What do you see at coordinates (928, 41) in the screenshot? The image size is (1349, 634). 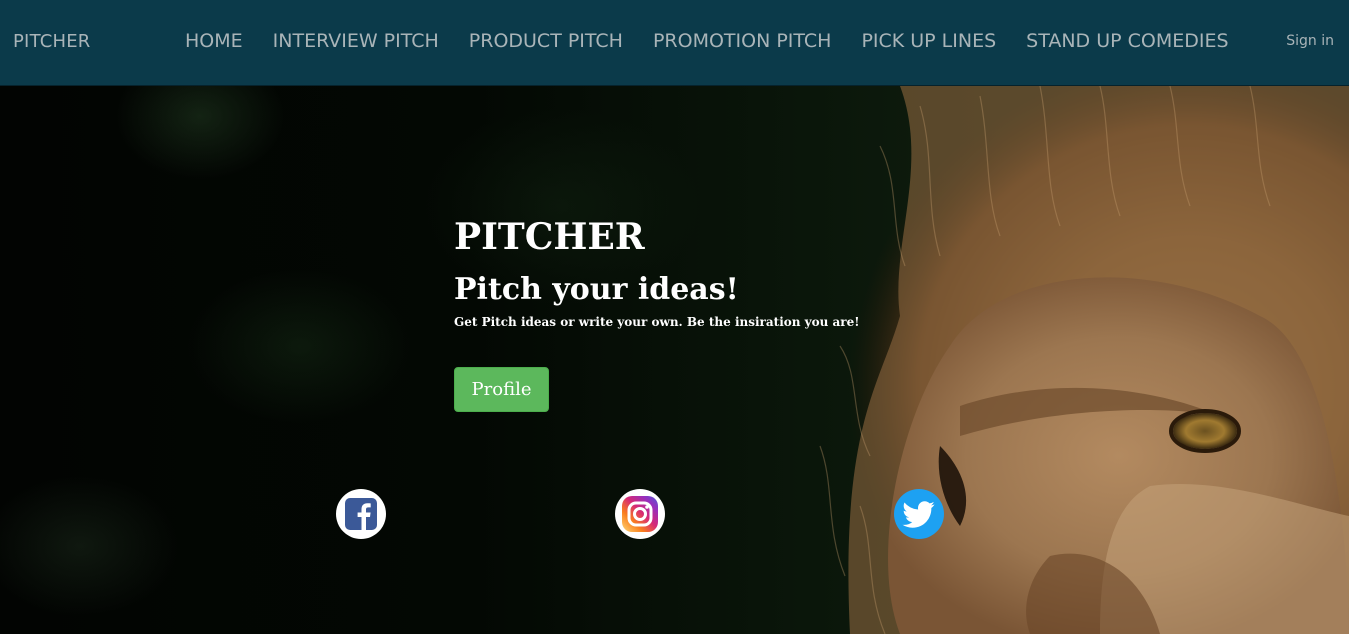 I see `nav-link-pick-up-lines: PICK UP LINES` at bounding box center [928, 41].